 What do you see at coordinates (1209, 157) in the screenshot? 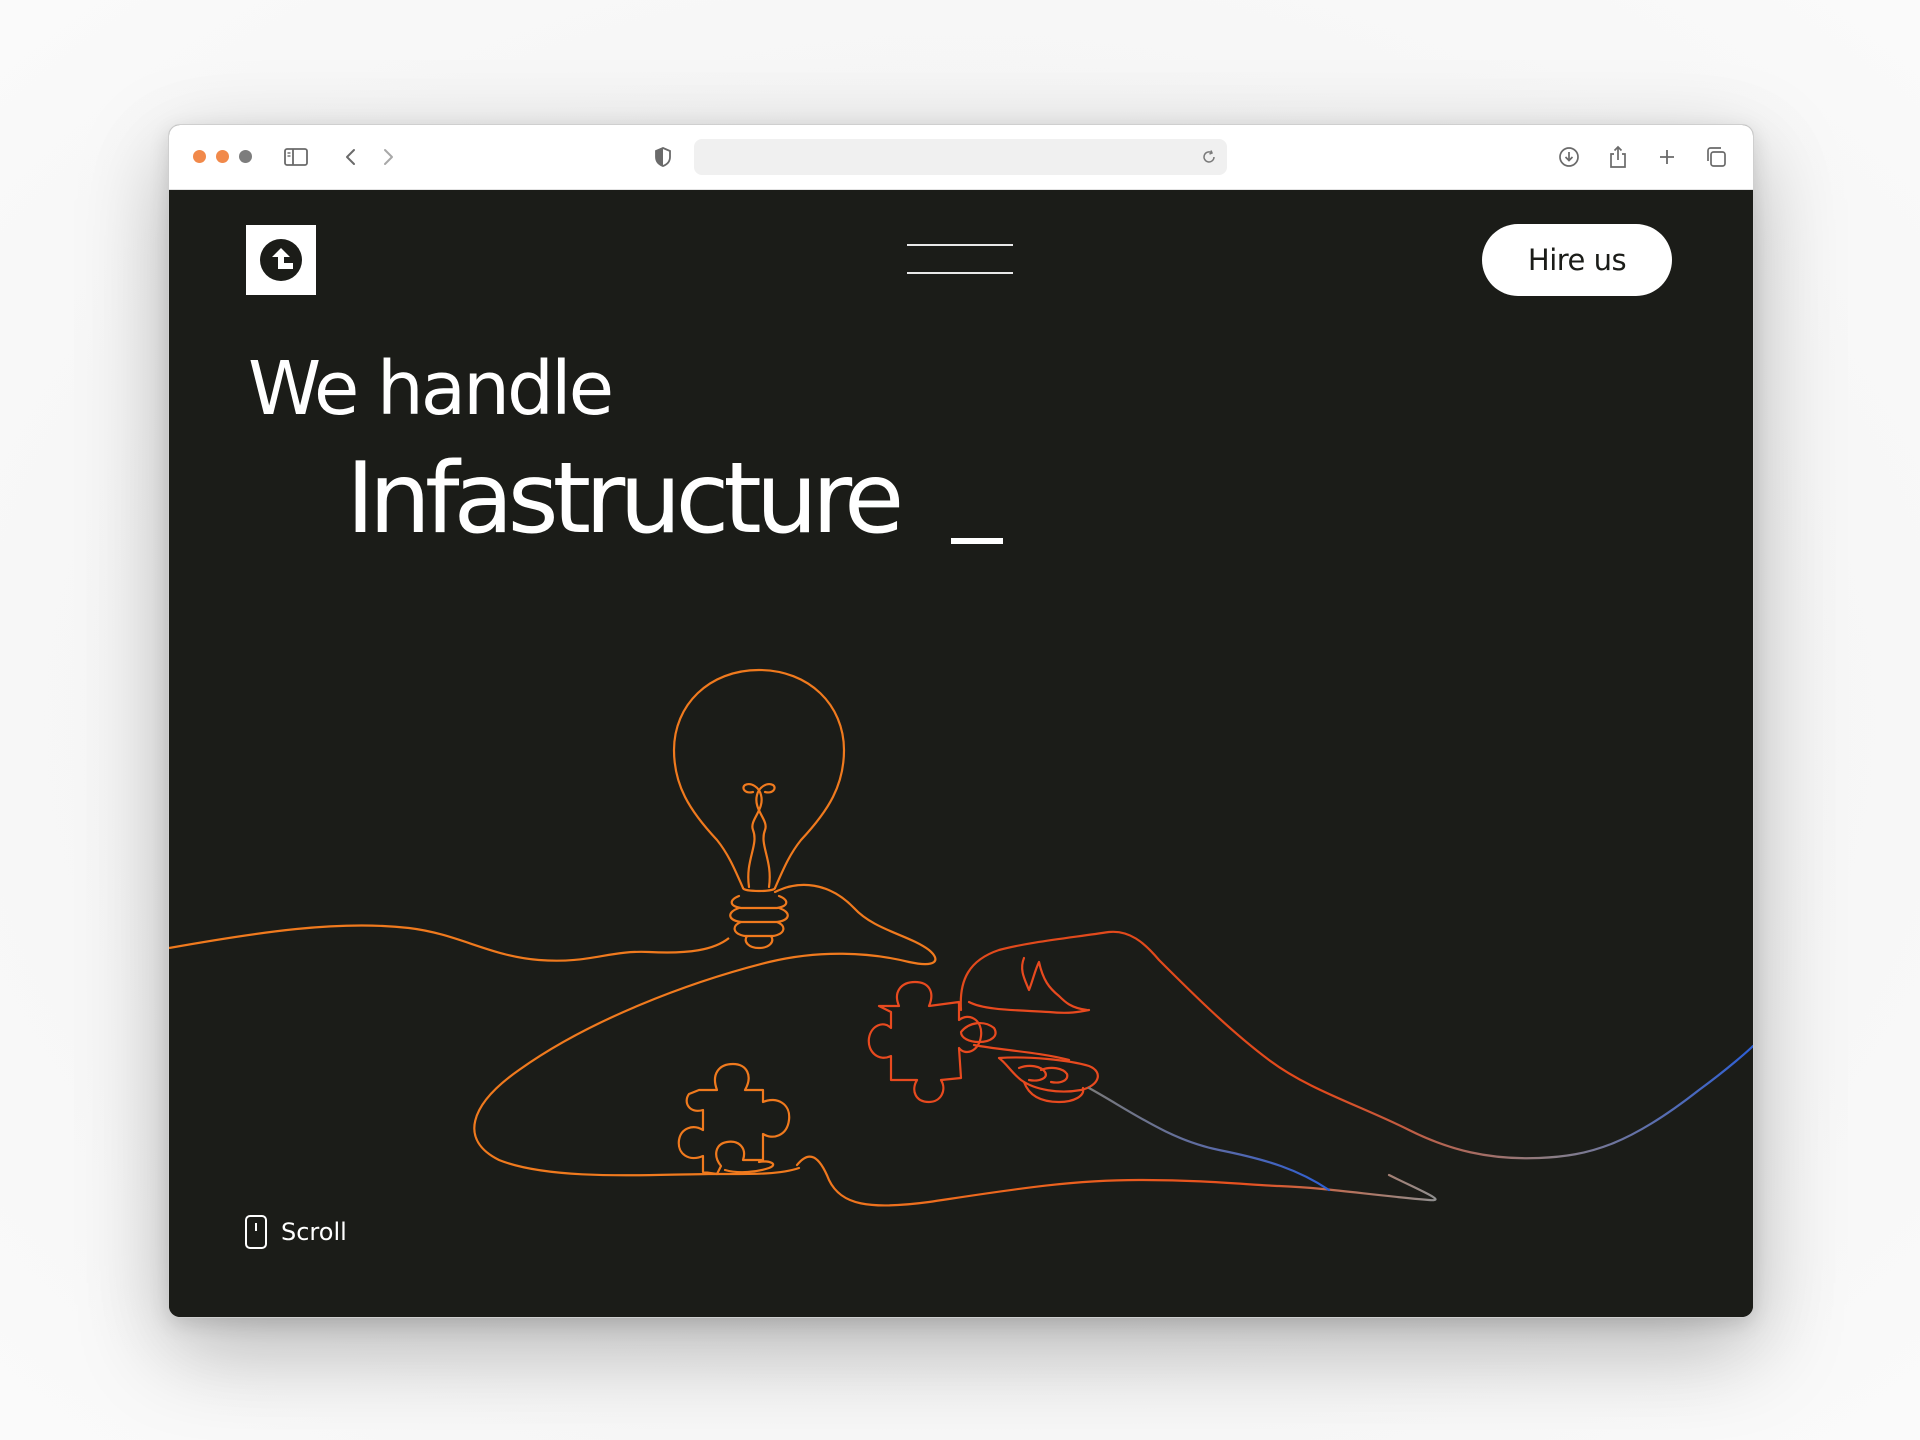
I see `reload-icon` at bounding box center [1209, 157].